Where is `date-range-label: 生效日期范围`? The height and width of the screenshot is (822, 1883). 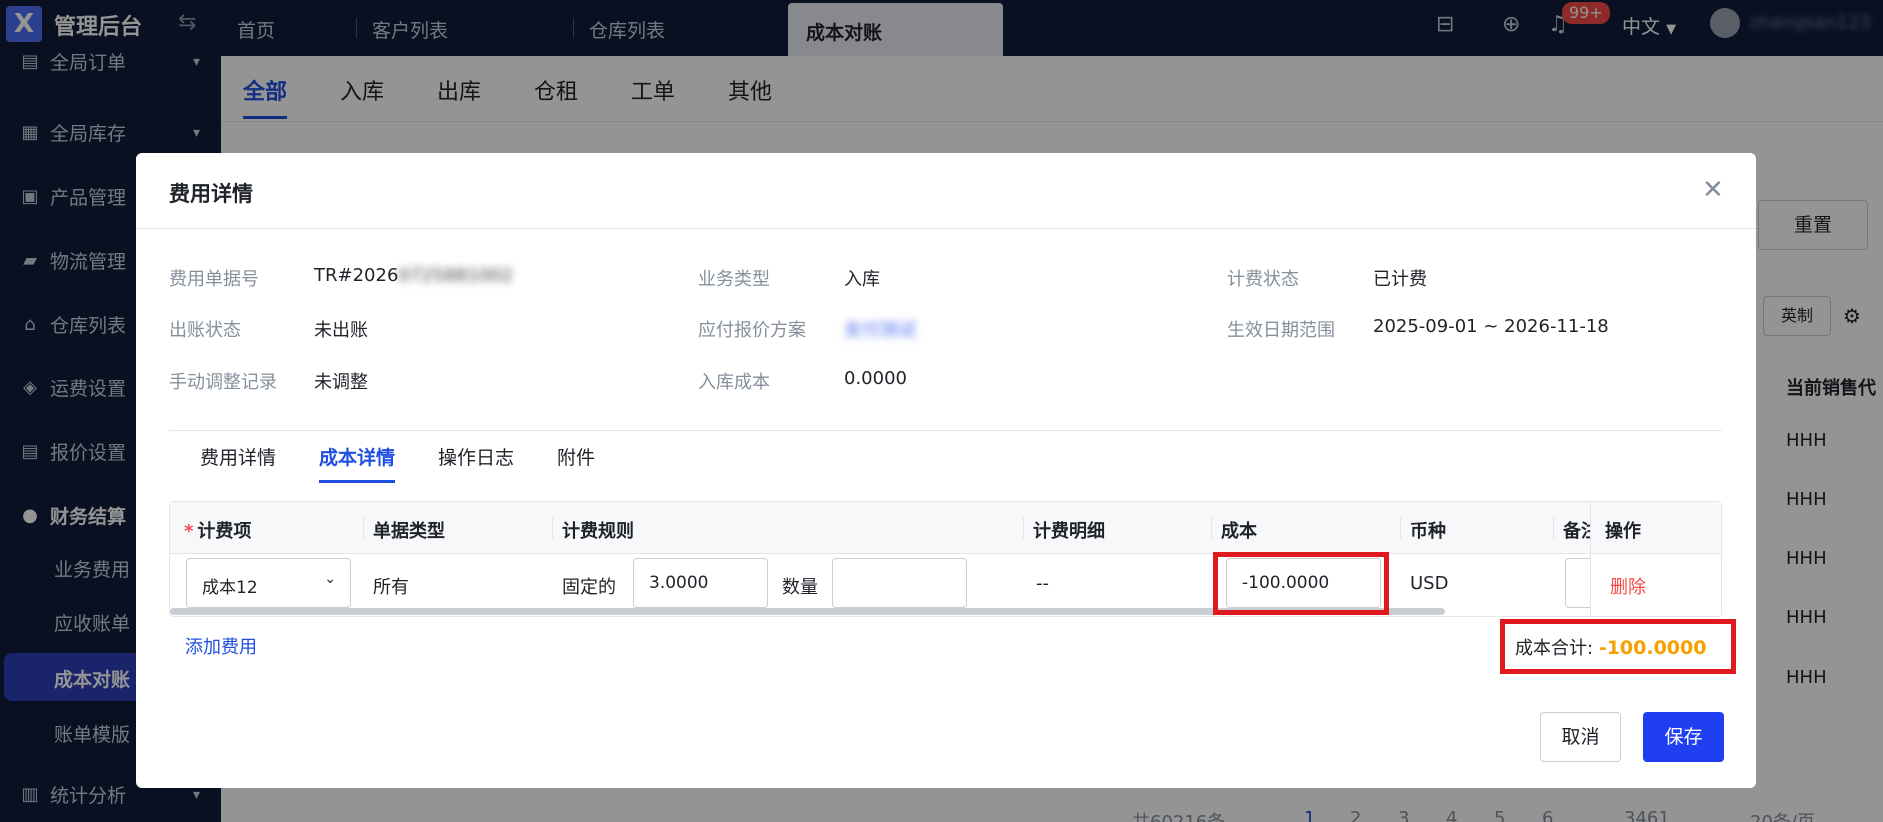 date-range-label: 生效日期范围 is located at coordinates (1281, 330).